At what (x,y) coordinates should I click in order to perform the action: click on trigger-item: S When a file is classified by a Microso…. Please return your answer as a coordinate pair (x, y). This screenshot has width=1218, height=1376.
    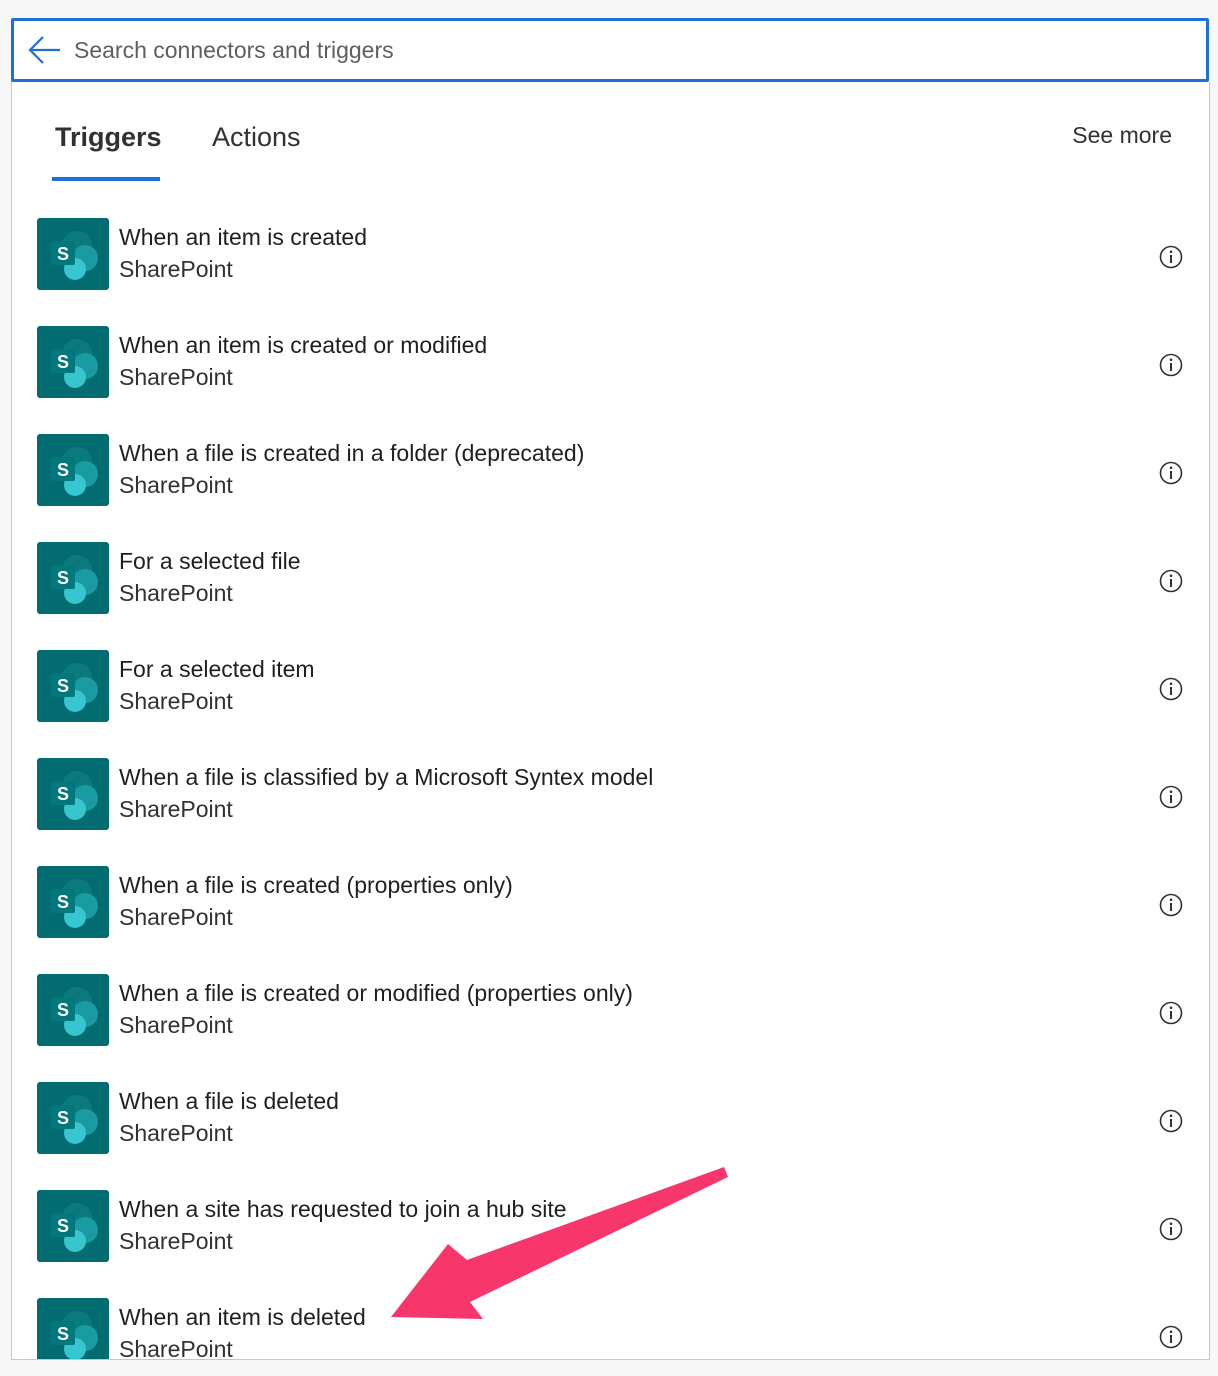
    Looking at the image, I should click on (610, 800).